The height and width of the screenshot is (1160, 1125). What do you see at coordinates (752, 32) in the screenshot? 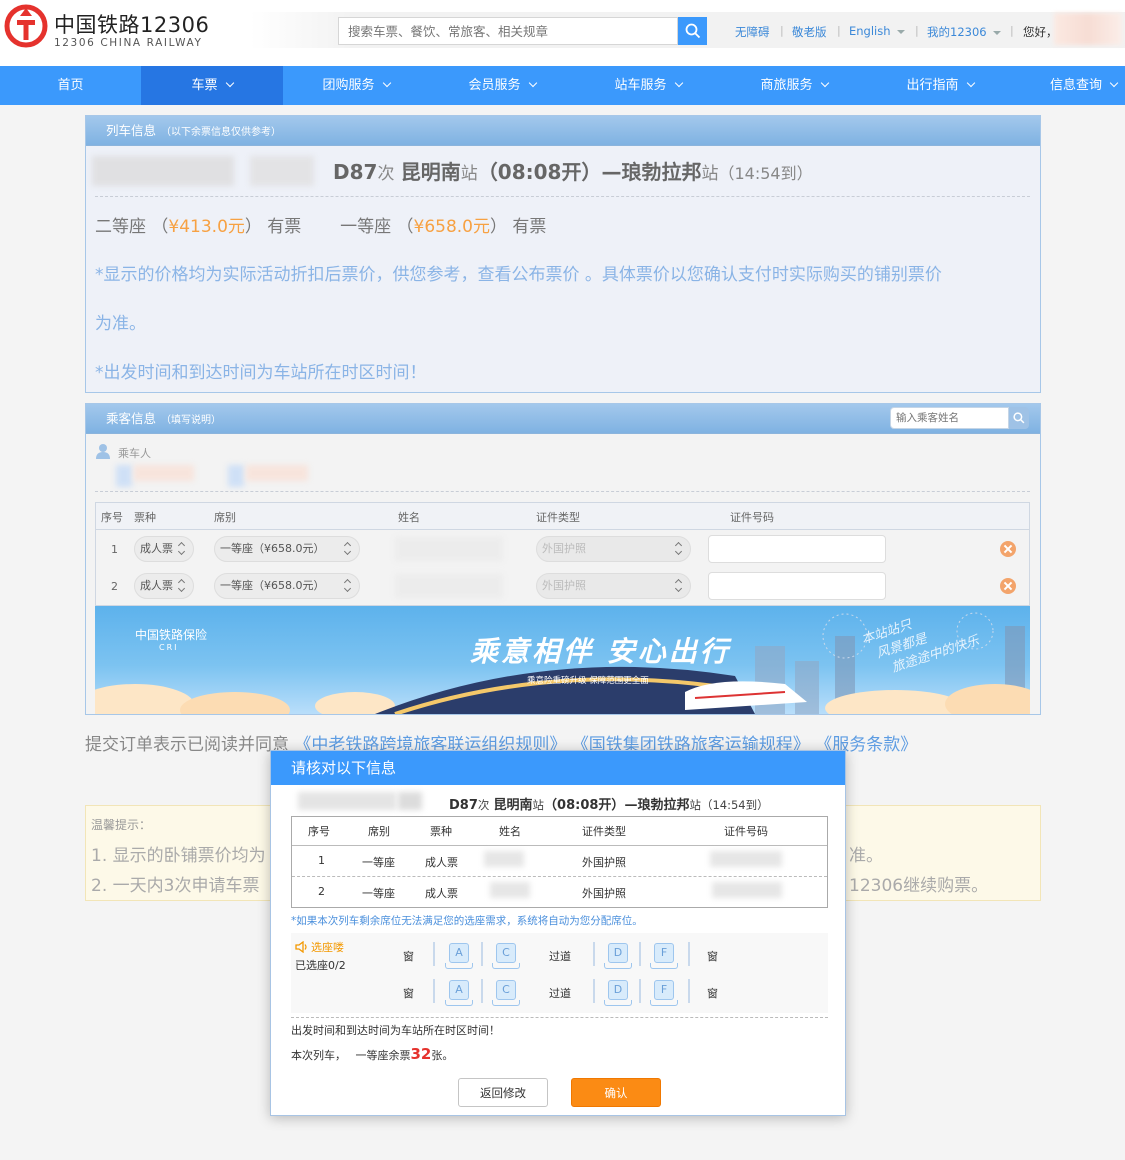
I see `link-accessibility: 无障碍` at bounding box center [752, 32].